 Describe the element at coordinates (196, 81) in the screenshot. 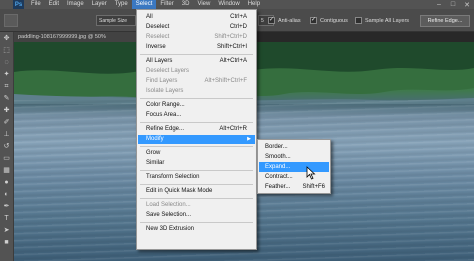

I see `menu-item-find-layers: Find Layers Alt+Shift+Ctrl+F` at that location.